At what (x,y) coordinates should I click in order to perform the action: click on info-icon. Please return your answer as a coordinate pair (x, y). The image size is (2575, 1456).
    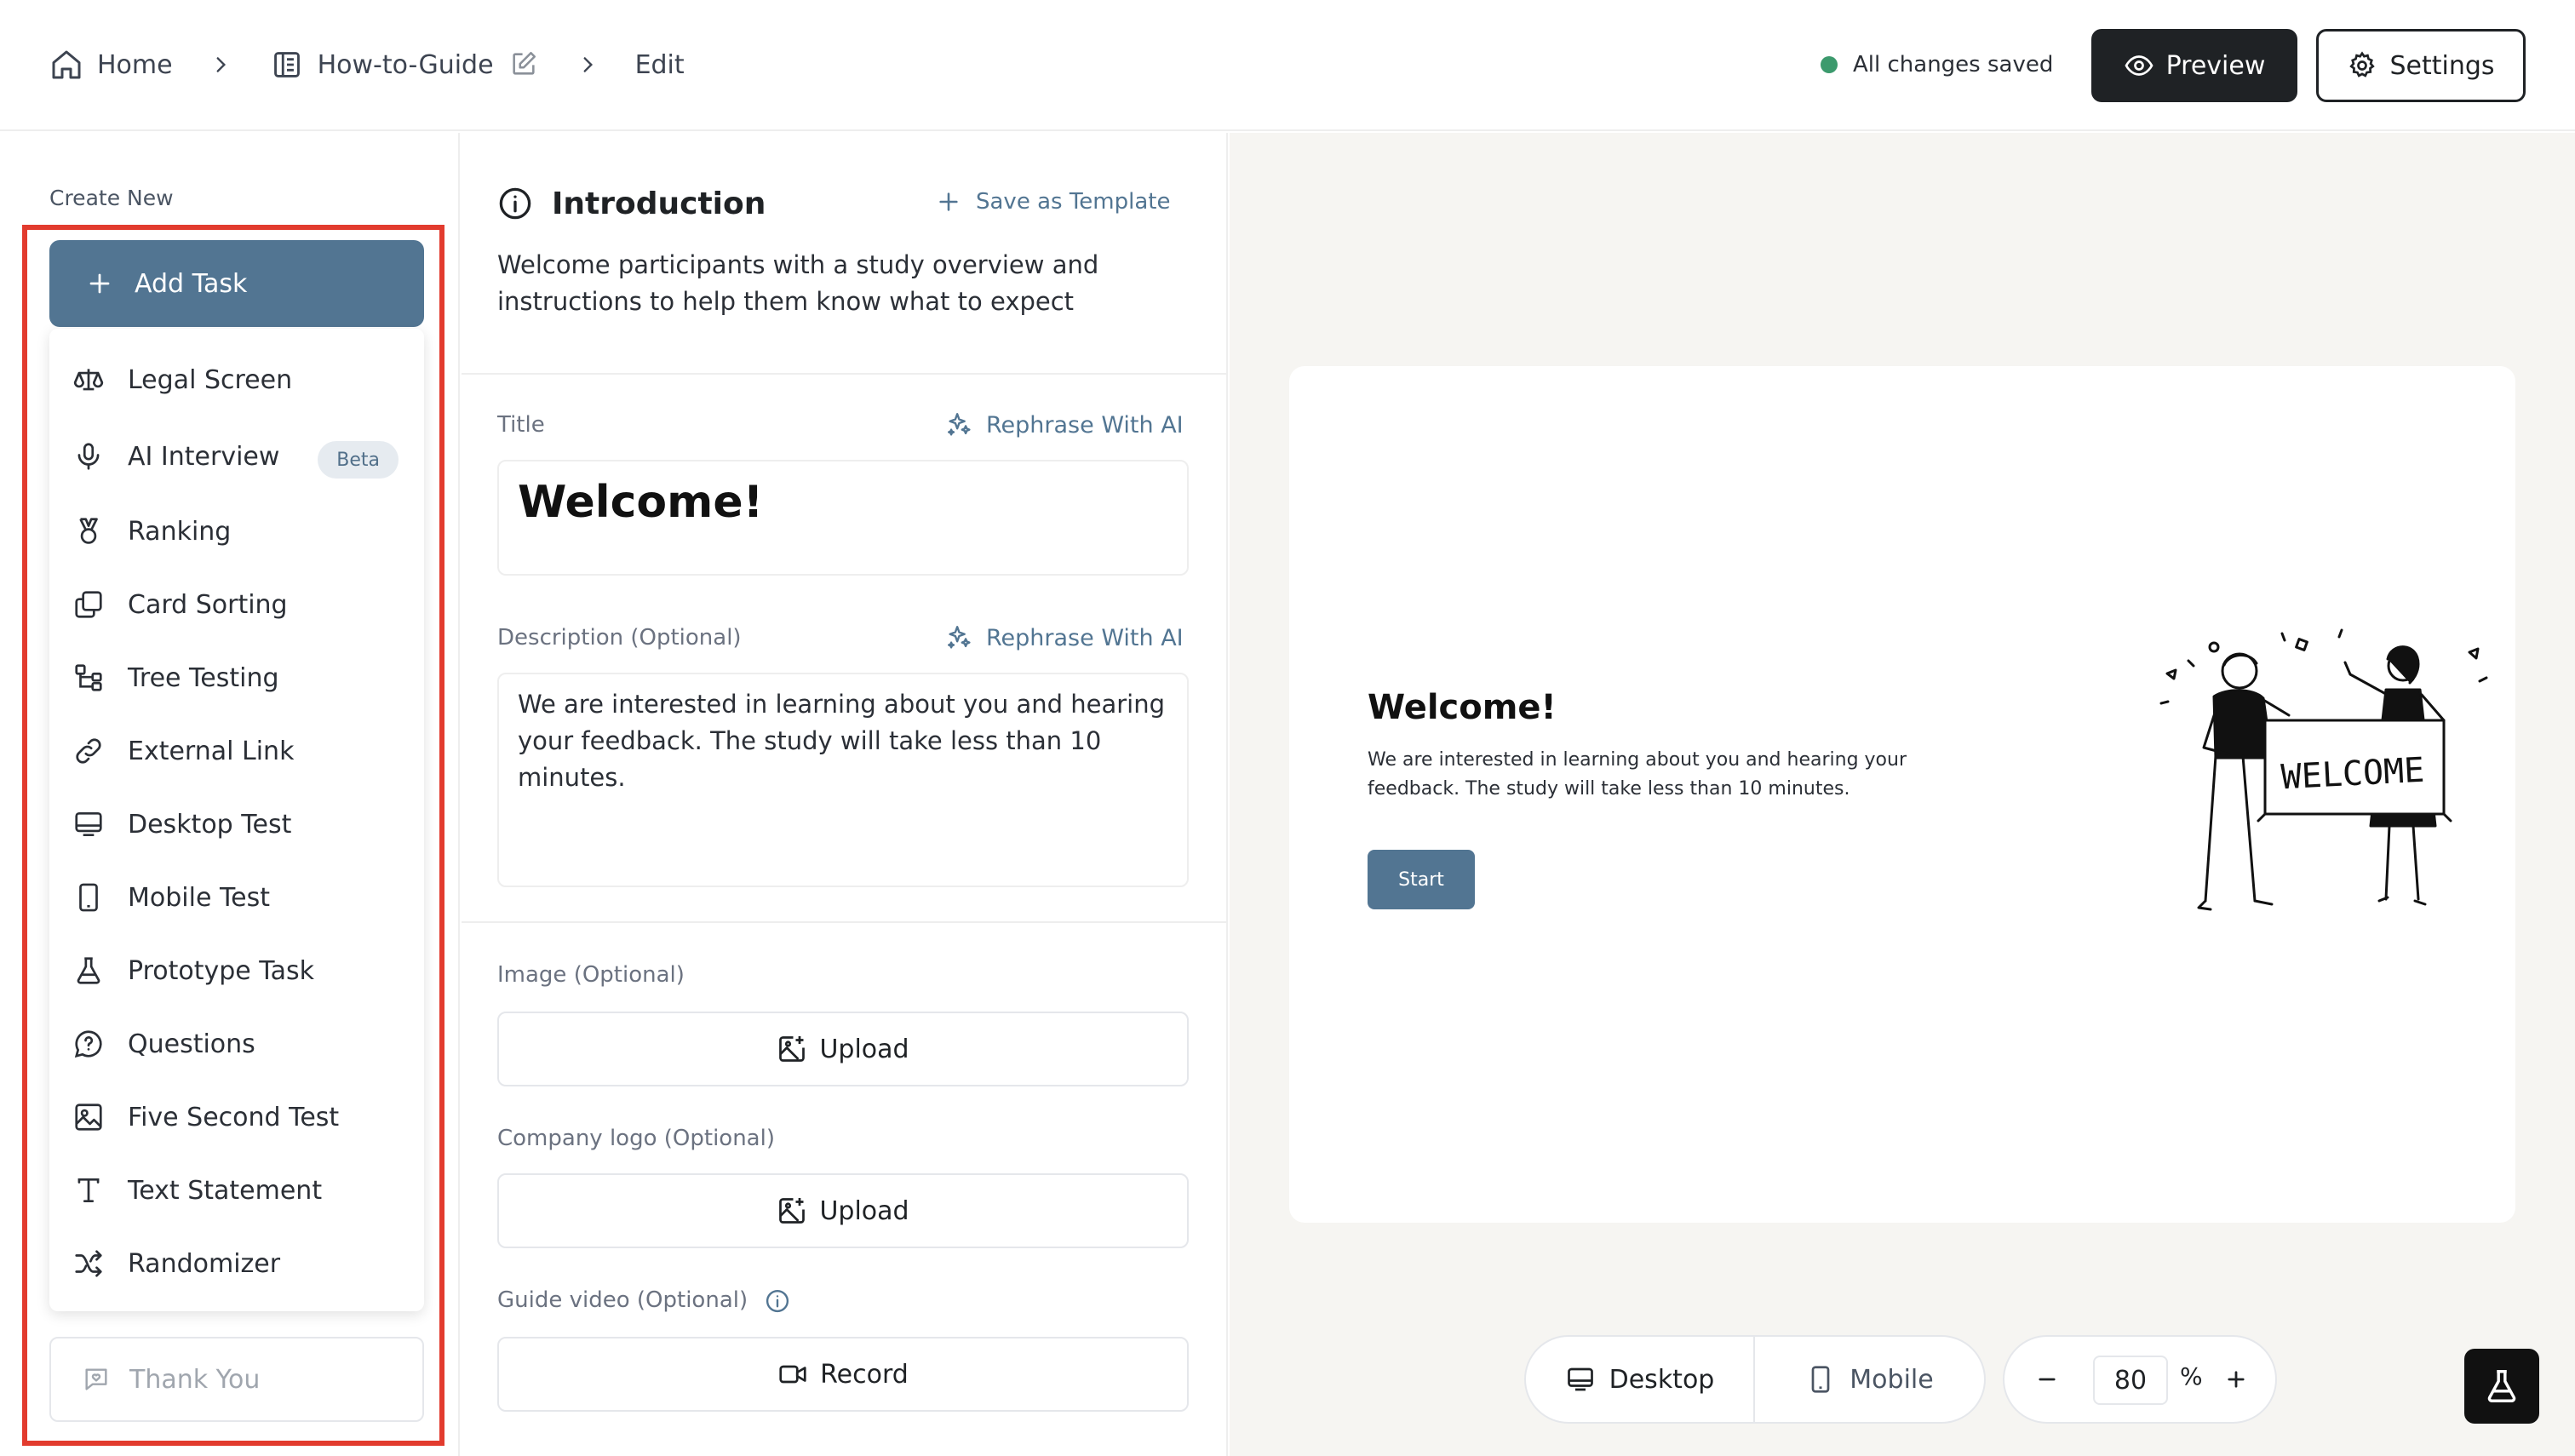
    Looking at the image, I should click on (777, 1301).